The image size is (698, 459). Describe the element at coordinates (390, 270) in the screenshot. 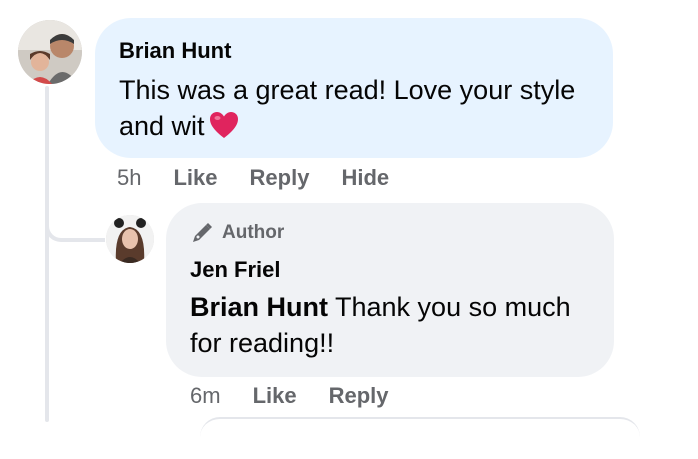

I see `reply-author-name: Jen Friel` at that location.